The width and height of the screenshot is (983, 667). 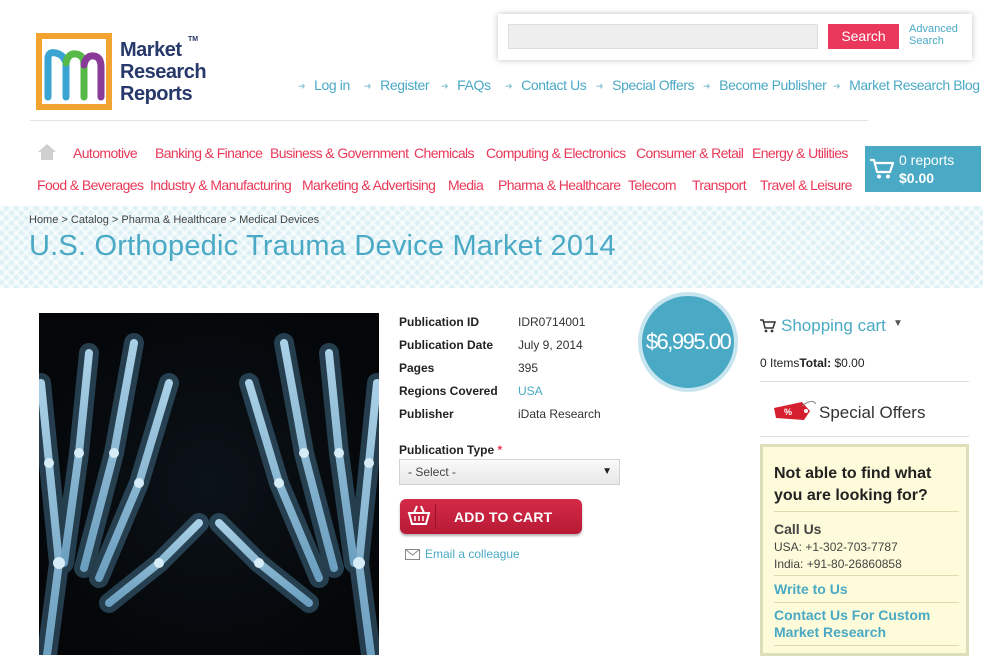 What do you see at coordinates (412, 554) in the screenshot?
I see `envelope-icon` at bounding box center [412, 554].